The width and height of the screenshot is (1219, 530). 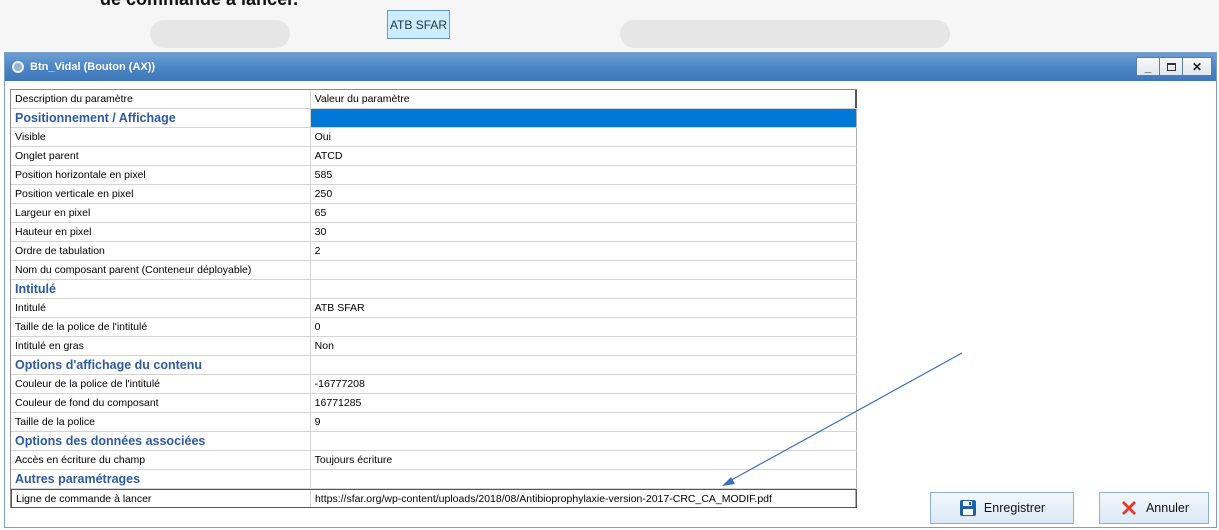 I want to click on parameter-value: 30, so click(x=584, y=232).